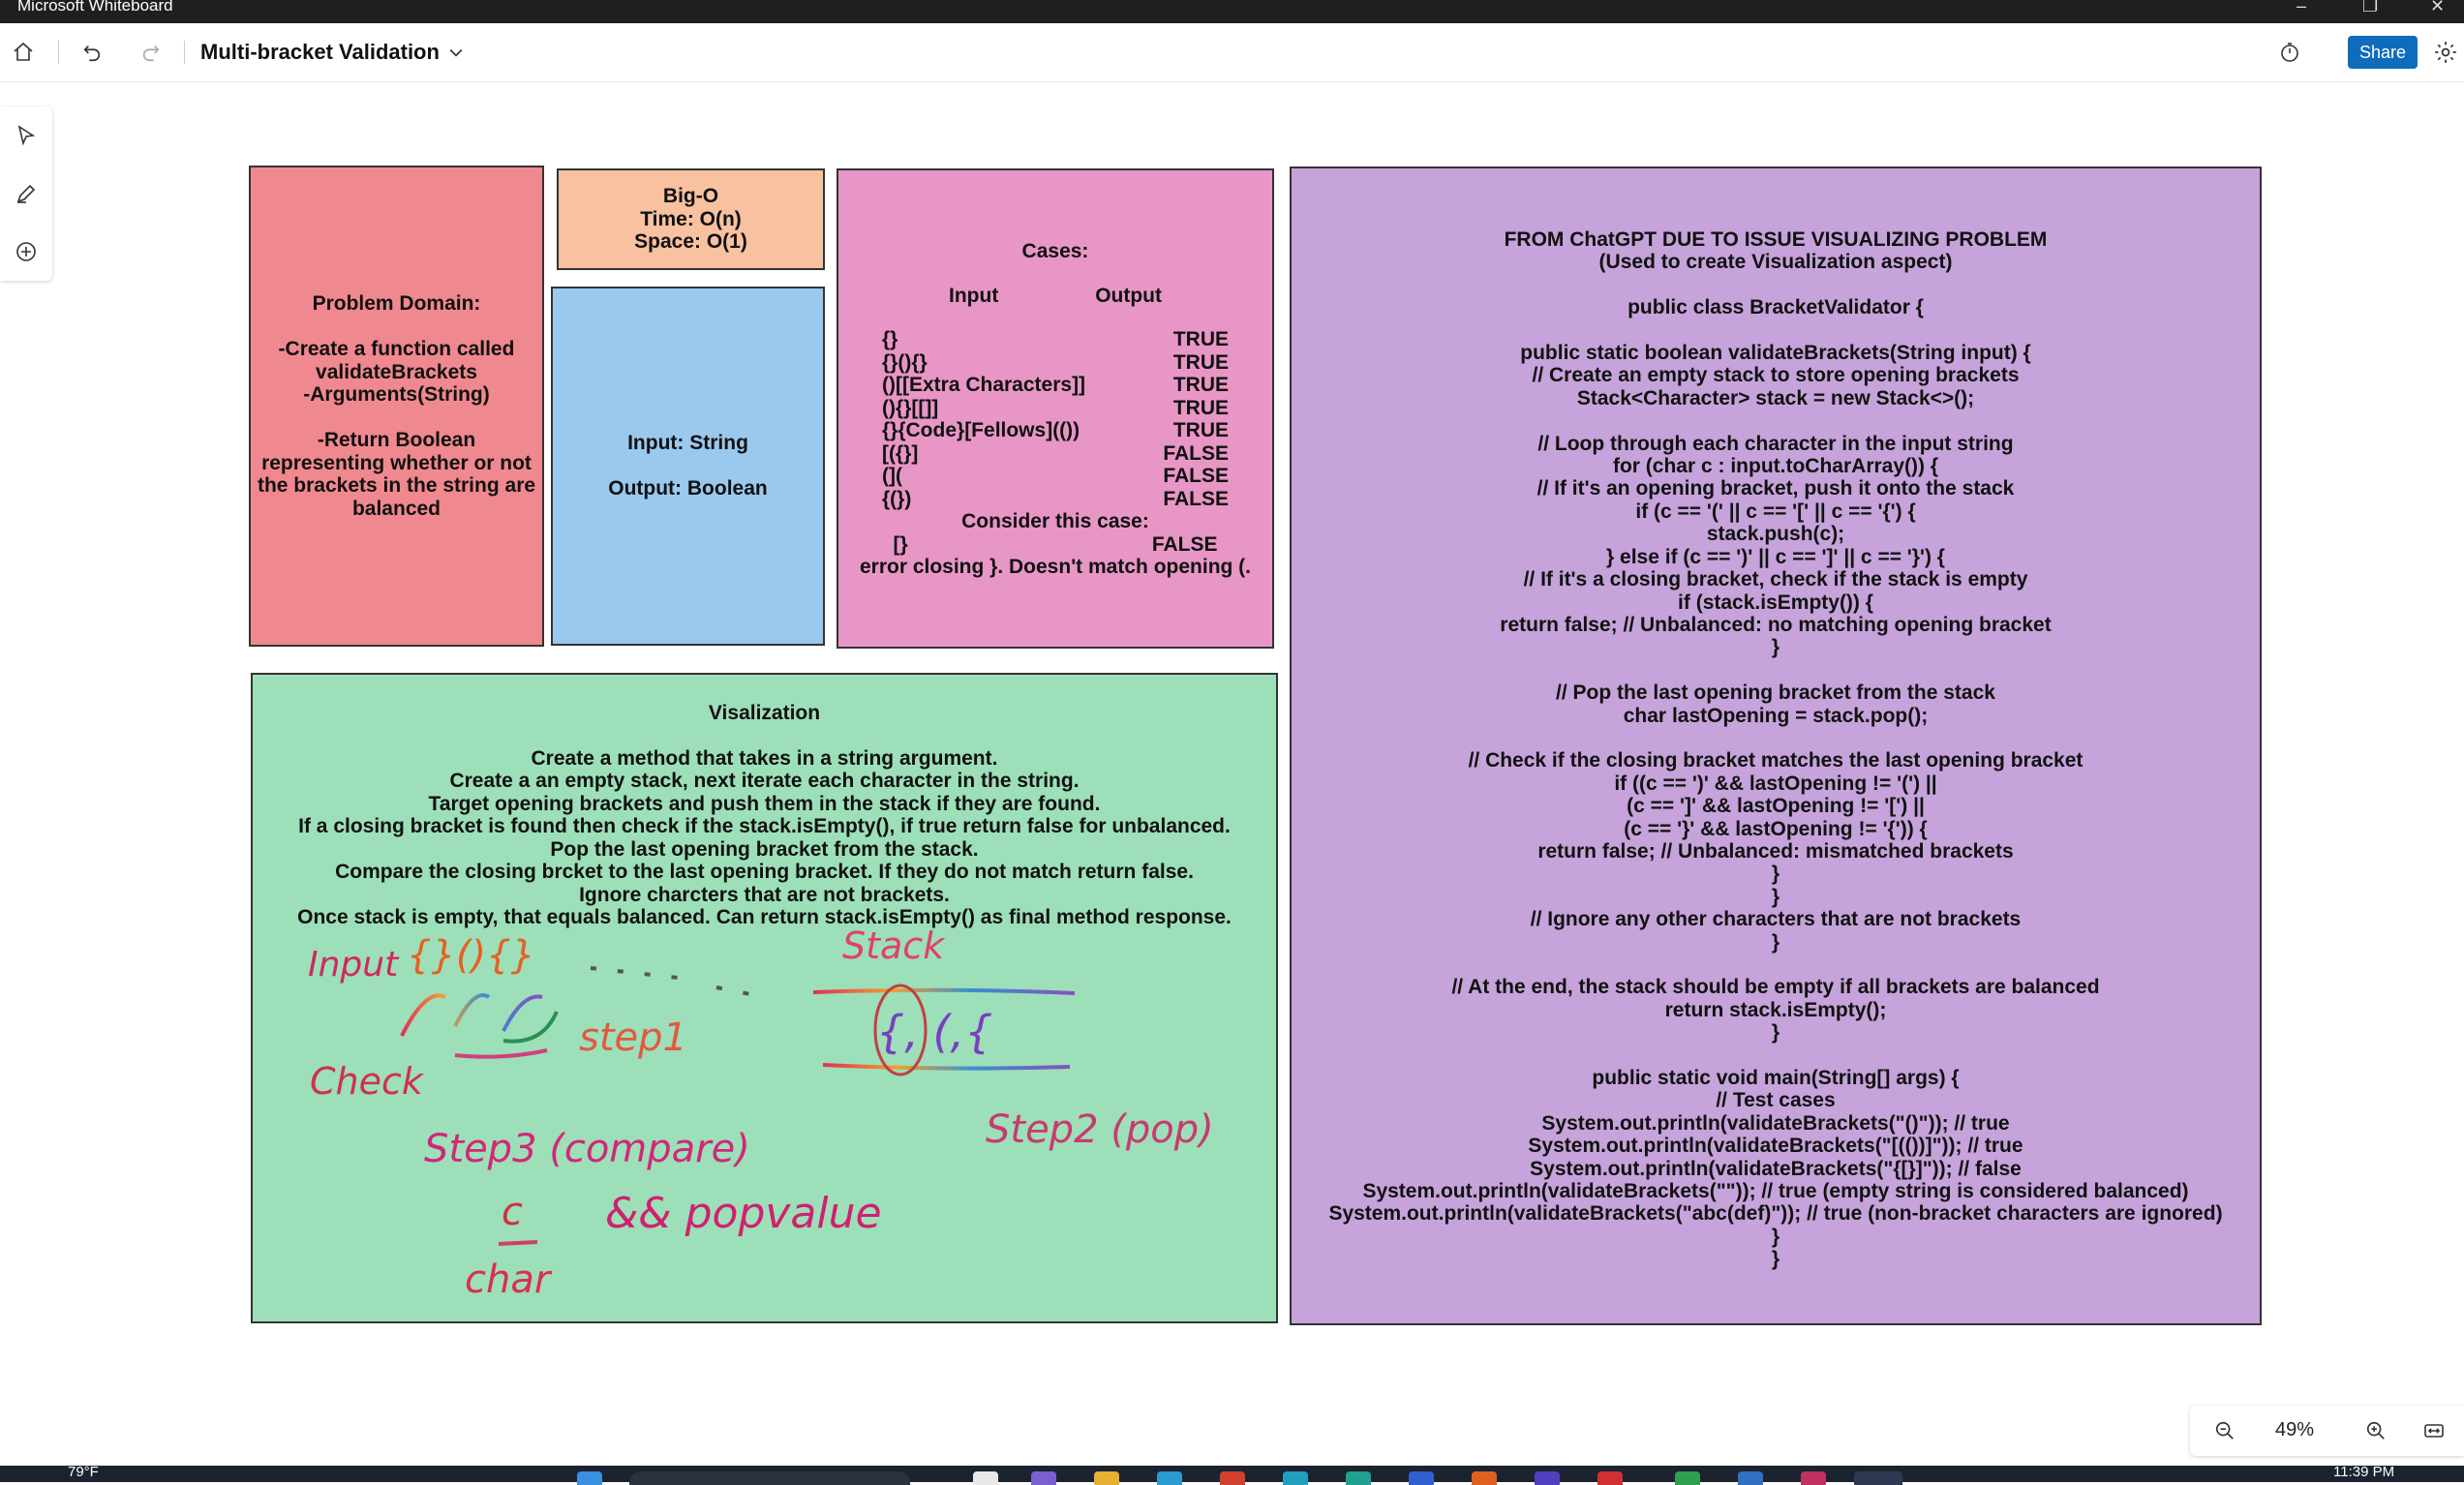  Describe the element at coordinates (368, 1081) in the screenshot. I see `ink-check-label: Check` at that location.